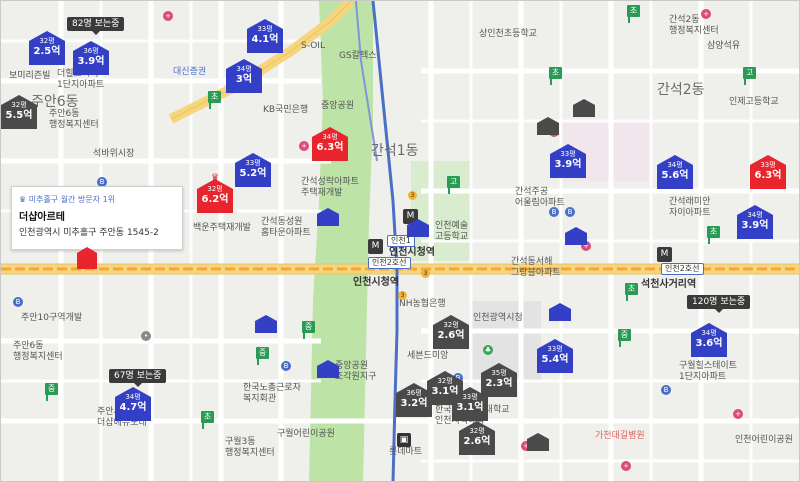 Image resolution: width=800 pixels, height=482 pixels. I want to click on selected-listing-marker, so click(87, 258).